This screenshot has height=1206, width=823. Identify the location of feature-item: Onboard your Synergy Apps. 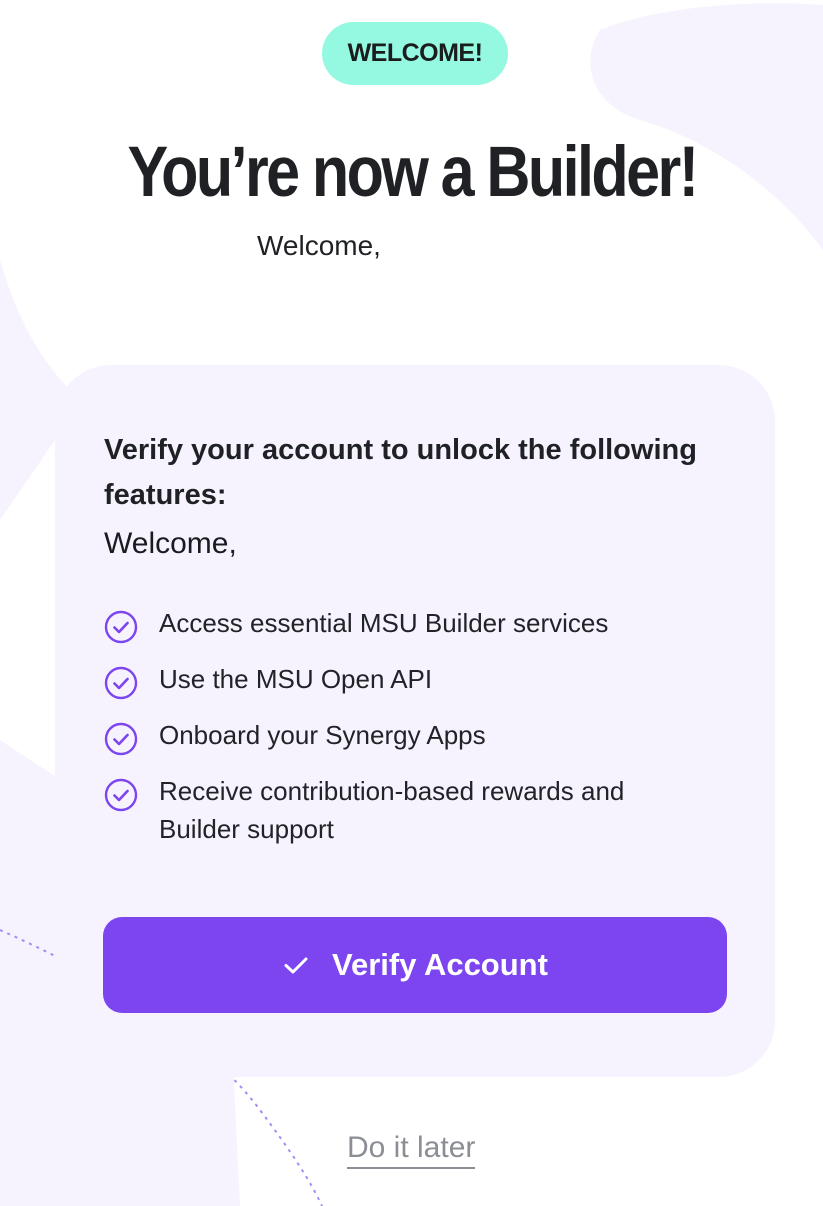
(404, 736).